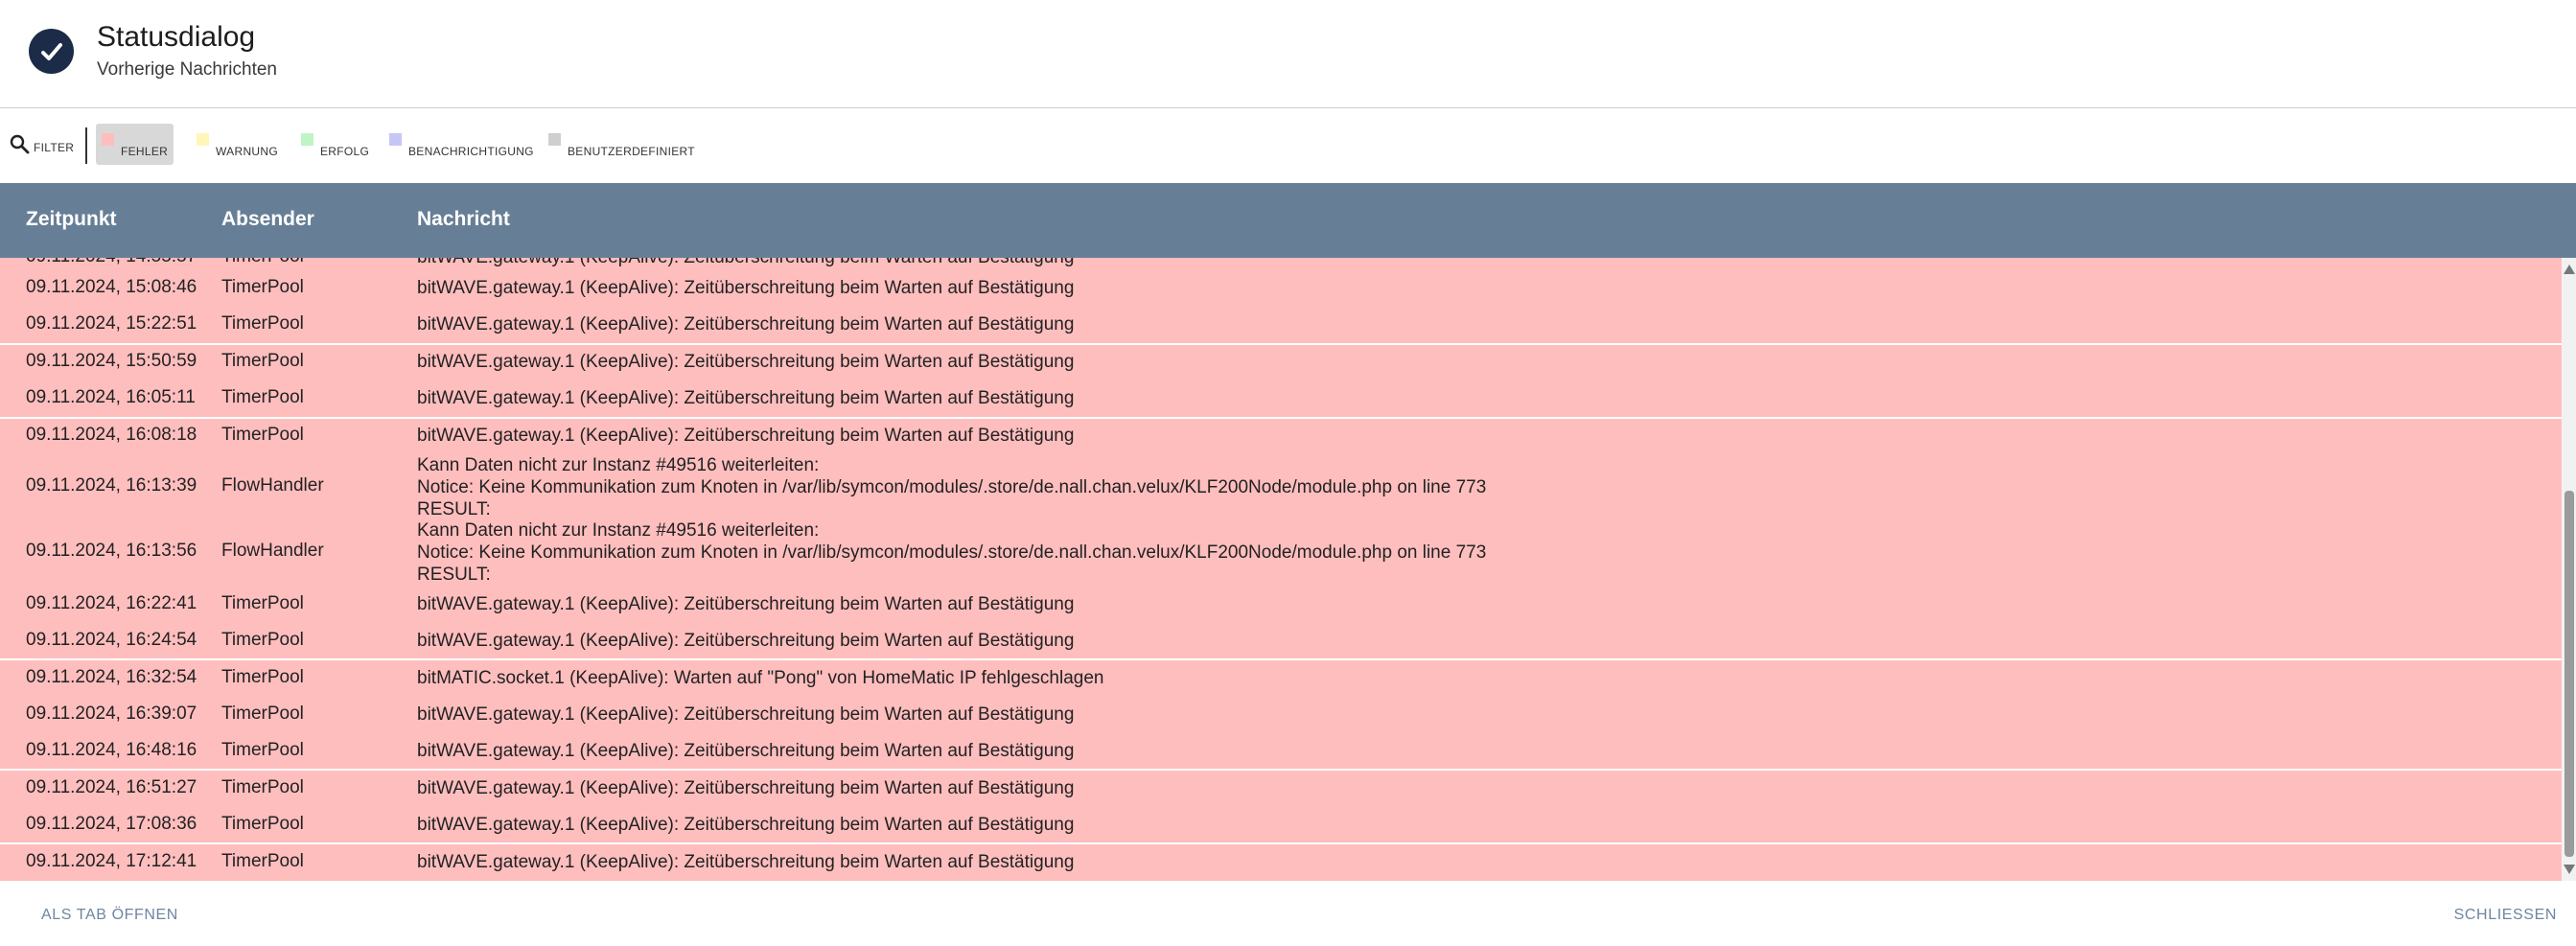 This screenshot has width=2576, height=946. I want to click on vertical-scrollbar, so click(2569, 569).